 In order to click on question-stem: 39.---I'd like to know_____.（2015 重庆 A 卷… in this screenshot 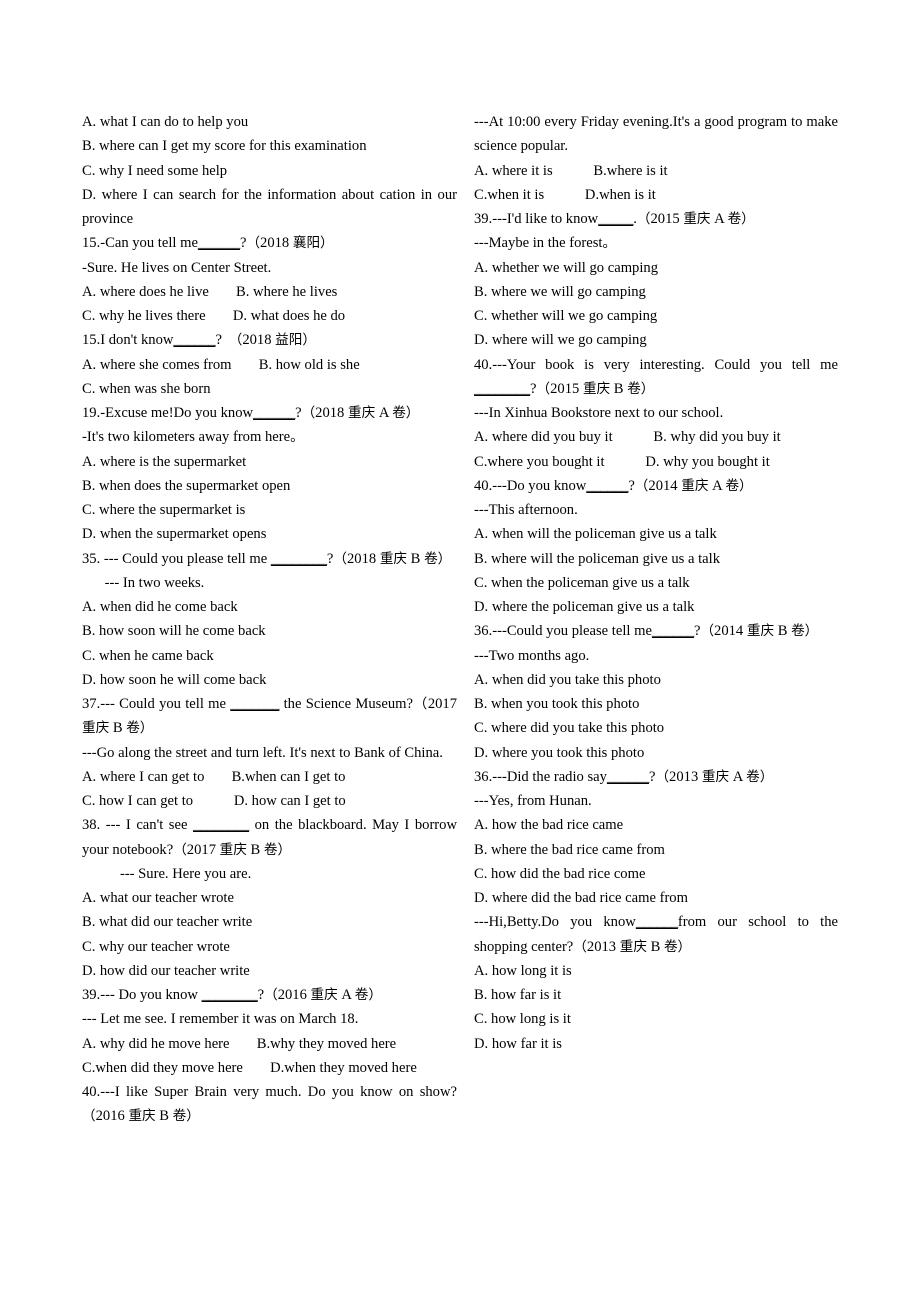, I will do `click(614, 219)`.